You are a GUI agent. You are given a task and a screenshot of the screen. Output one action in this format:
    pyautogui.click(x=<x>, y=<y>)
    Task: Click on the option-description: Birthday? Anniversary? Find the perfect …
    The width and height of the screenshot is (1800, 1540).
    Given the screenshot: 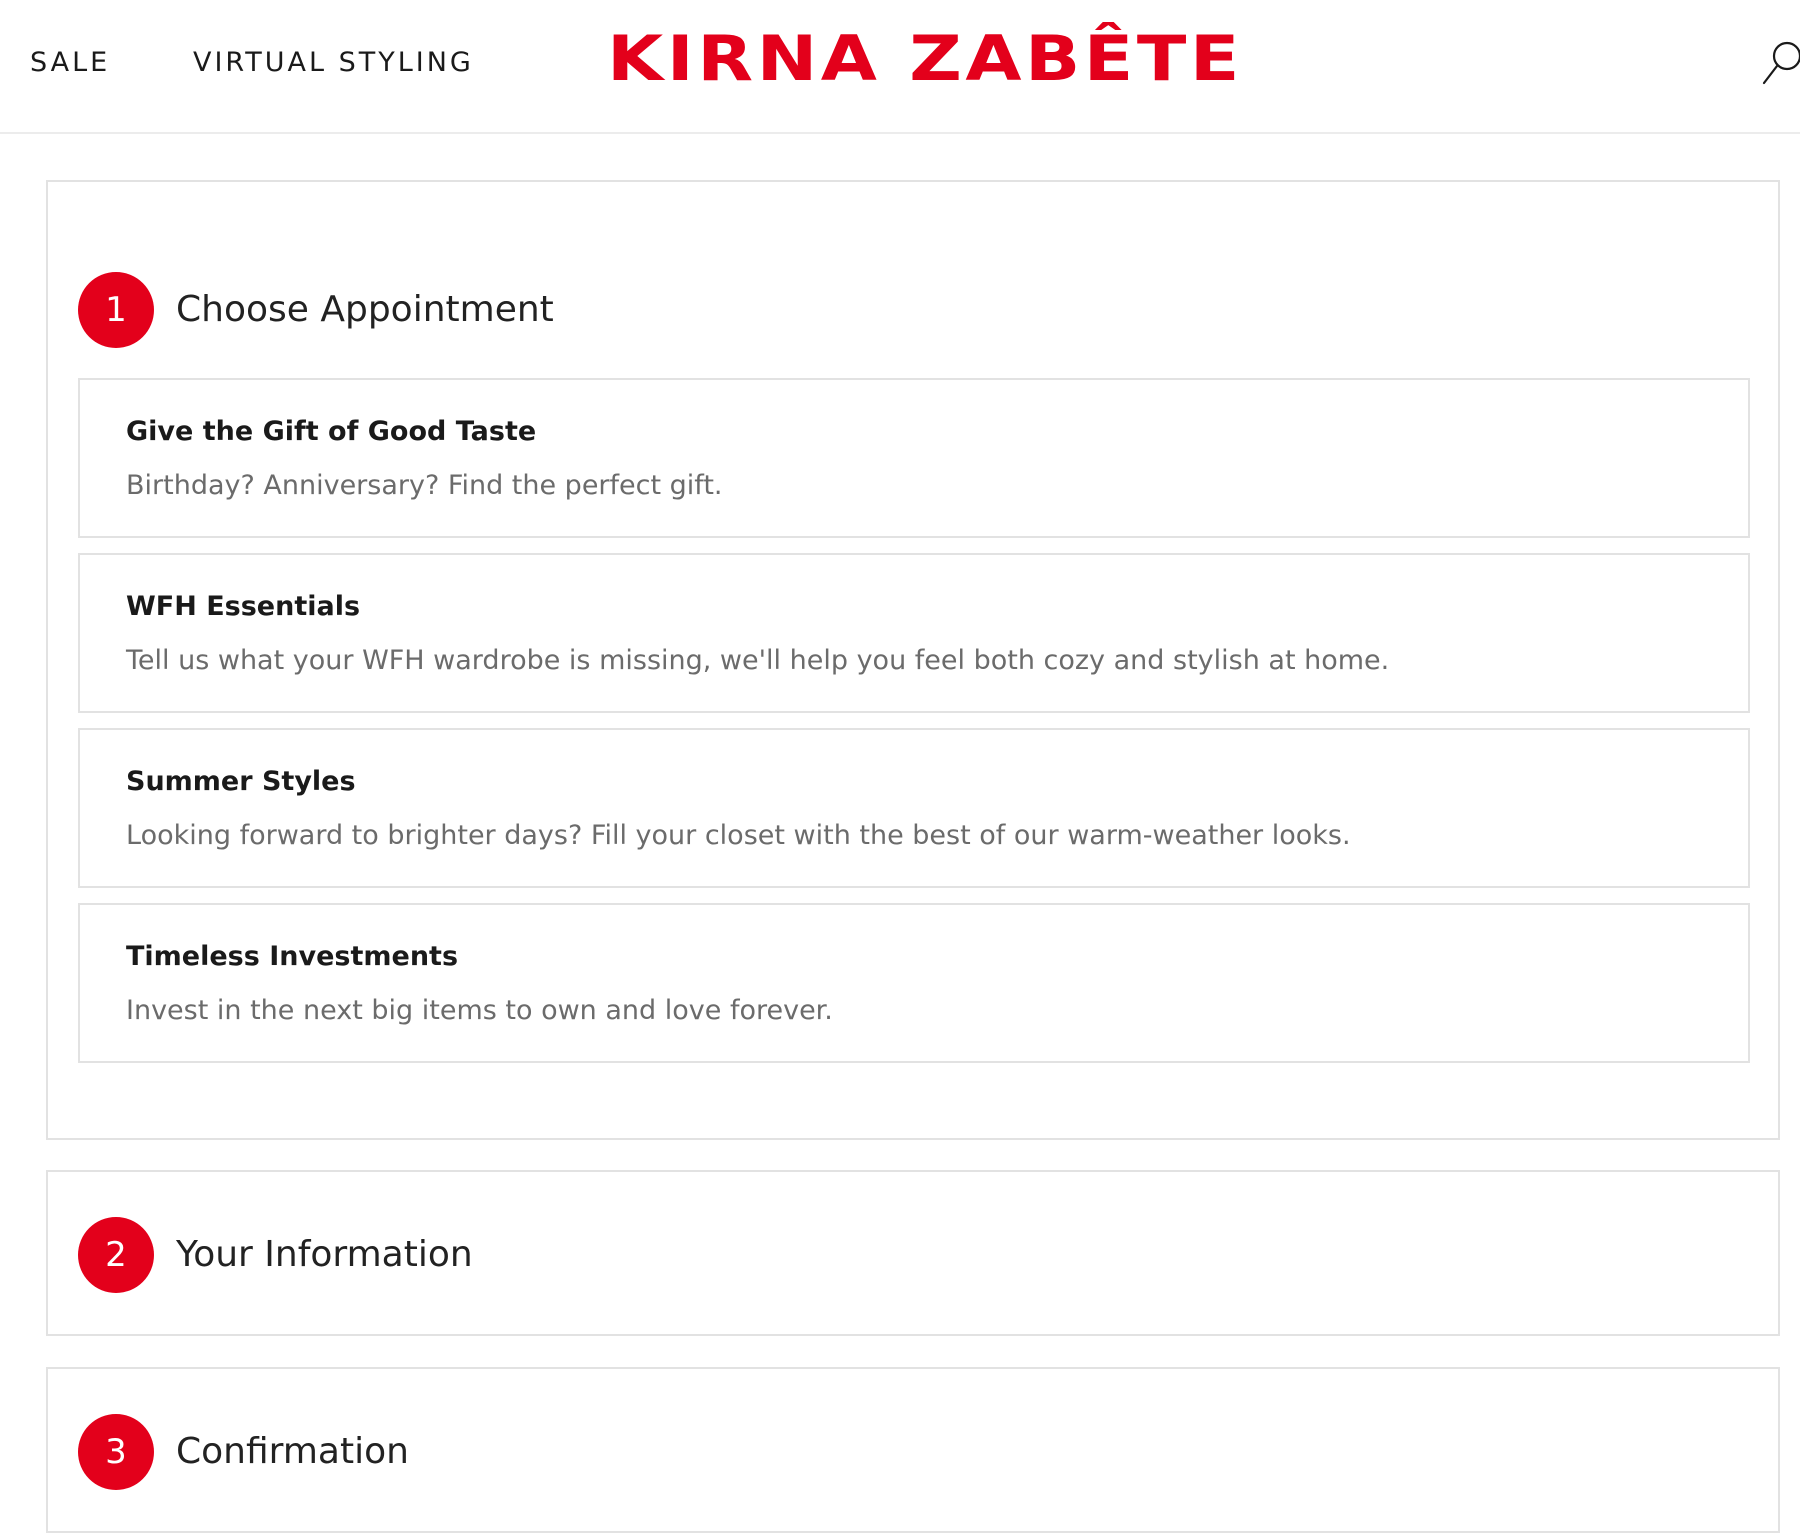 What is the action you would take?
    pyautogui.click(x=424, y=485)
    